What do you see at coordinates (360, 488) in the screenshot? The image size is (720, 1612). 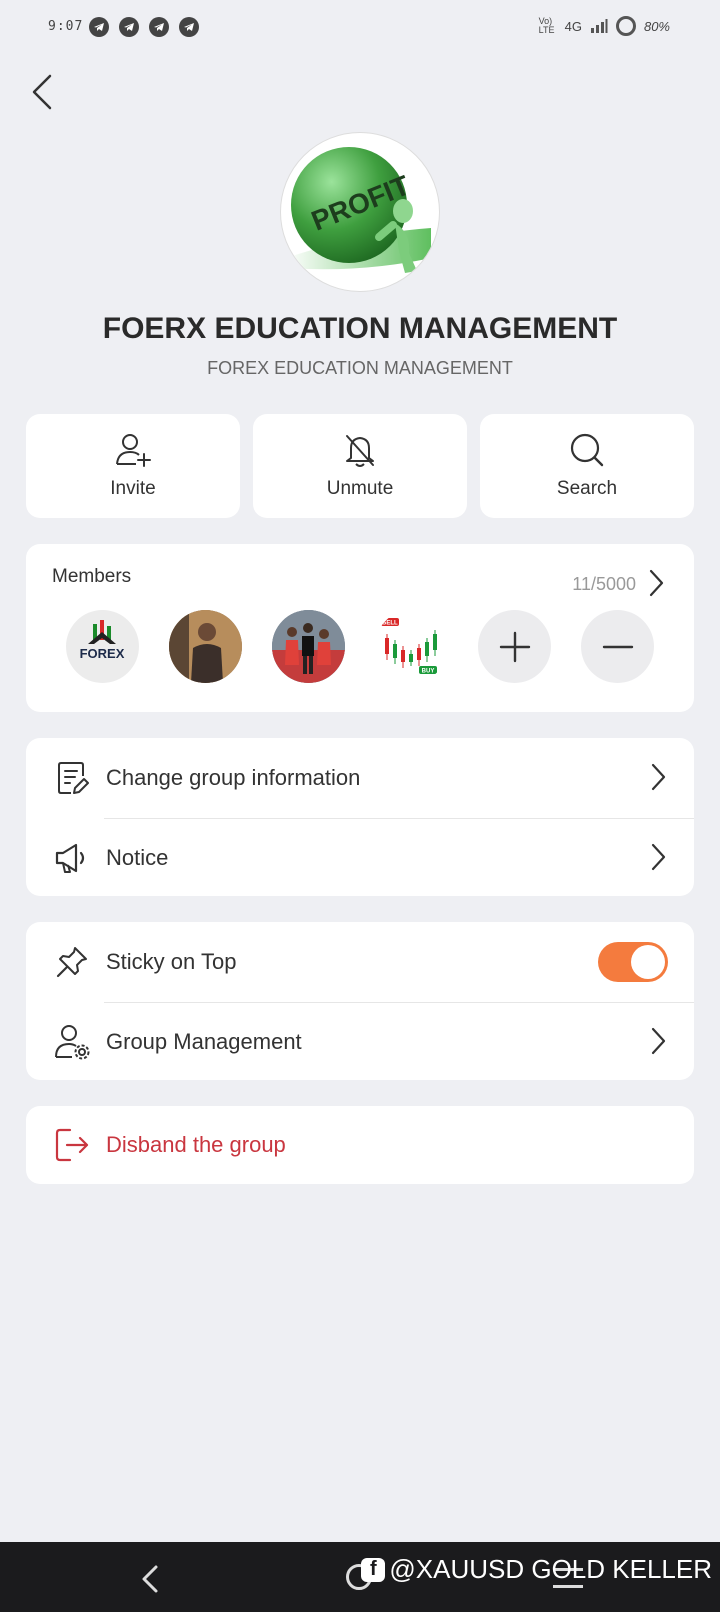 I see `unmute-label: Unmute` at bounding box center [360, 488].